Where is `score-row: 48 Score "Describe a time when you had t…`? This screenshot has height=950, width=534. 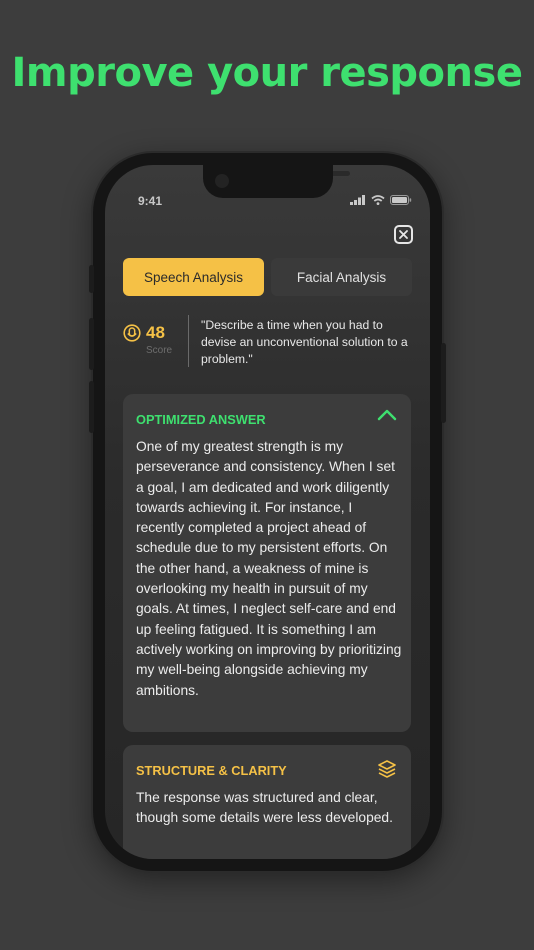 score-row: 48 Score "Describe a time when you had t… is located at coordinates (268, 342).